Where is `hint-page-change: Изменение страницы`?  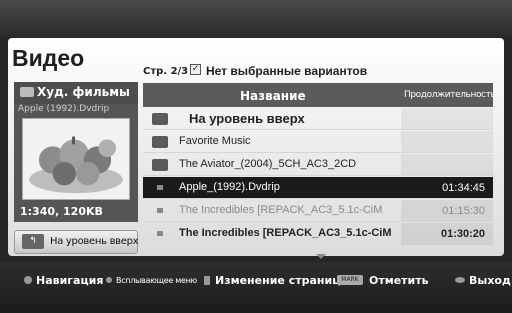
hint-page-change: Изменение страницы is located at coordinates (283, 280).